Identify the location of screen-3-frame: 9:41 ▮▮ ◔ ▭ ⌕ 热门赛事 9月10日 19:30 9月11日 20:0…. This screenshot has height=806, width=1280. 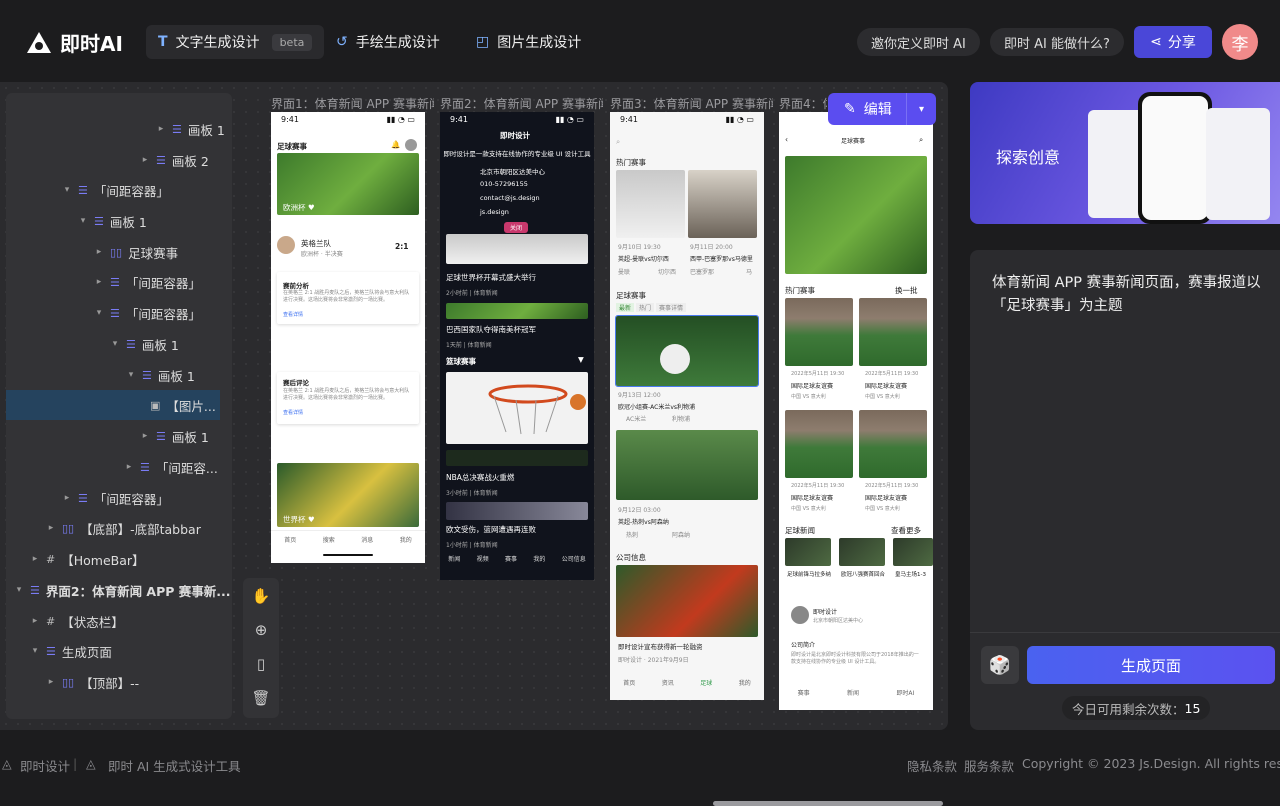
(687, 406).